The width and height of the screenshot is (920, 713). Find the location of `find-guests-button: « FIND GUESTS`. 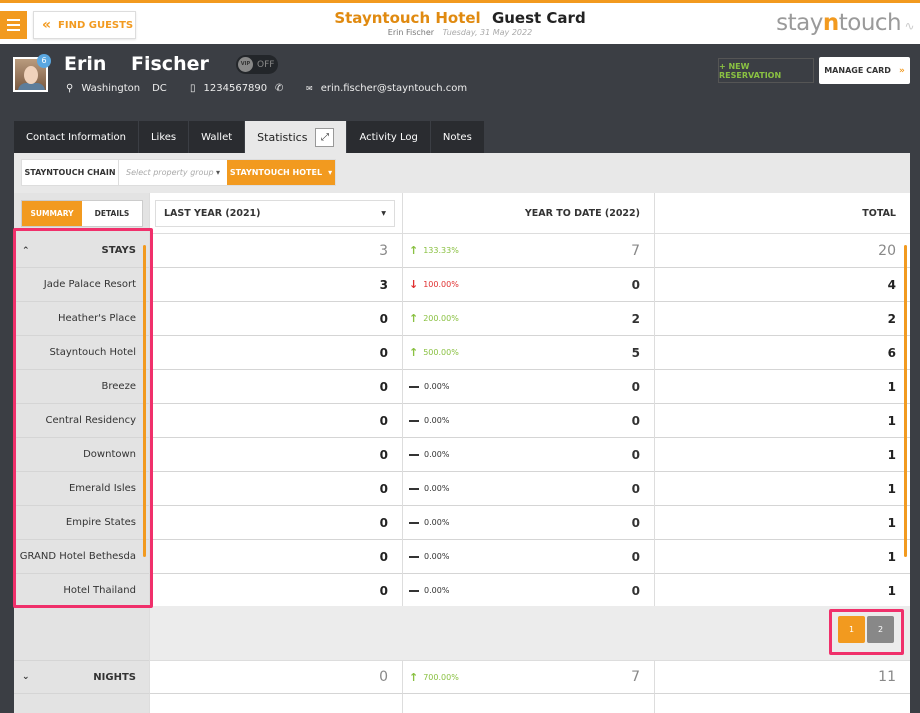

find-guests-button: « FIND GUESTS is located at coordinates (84, 25).